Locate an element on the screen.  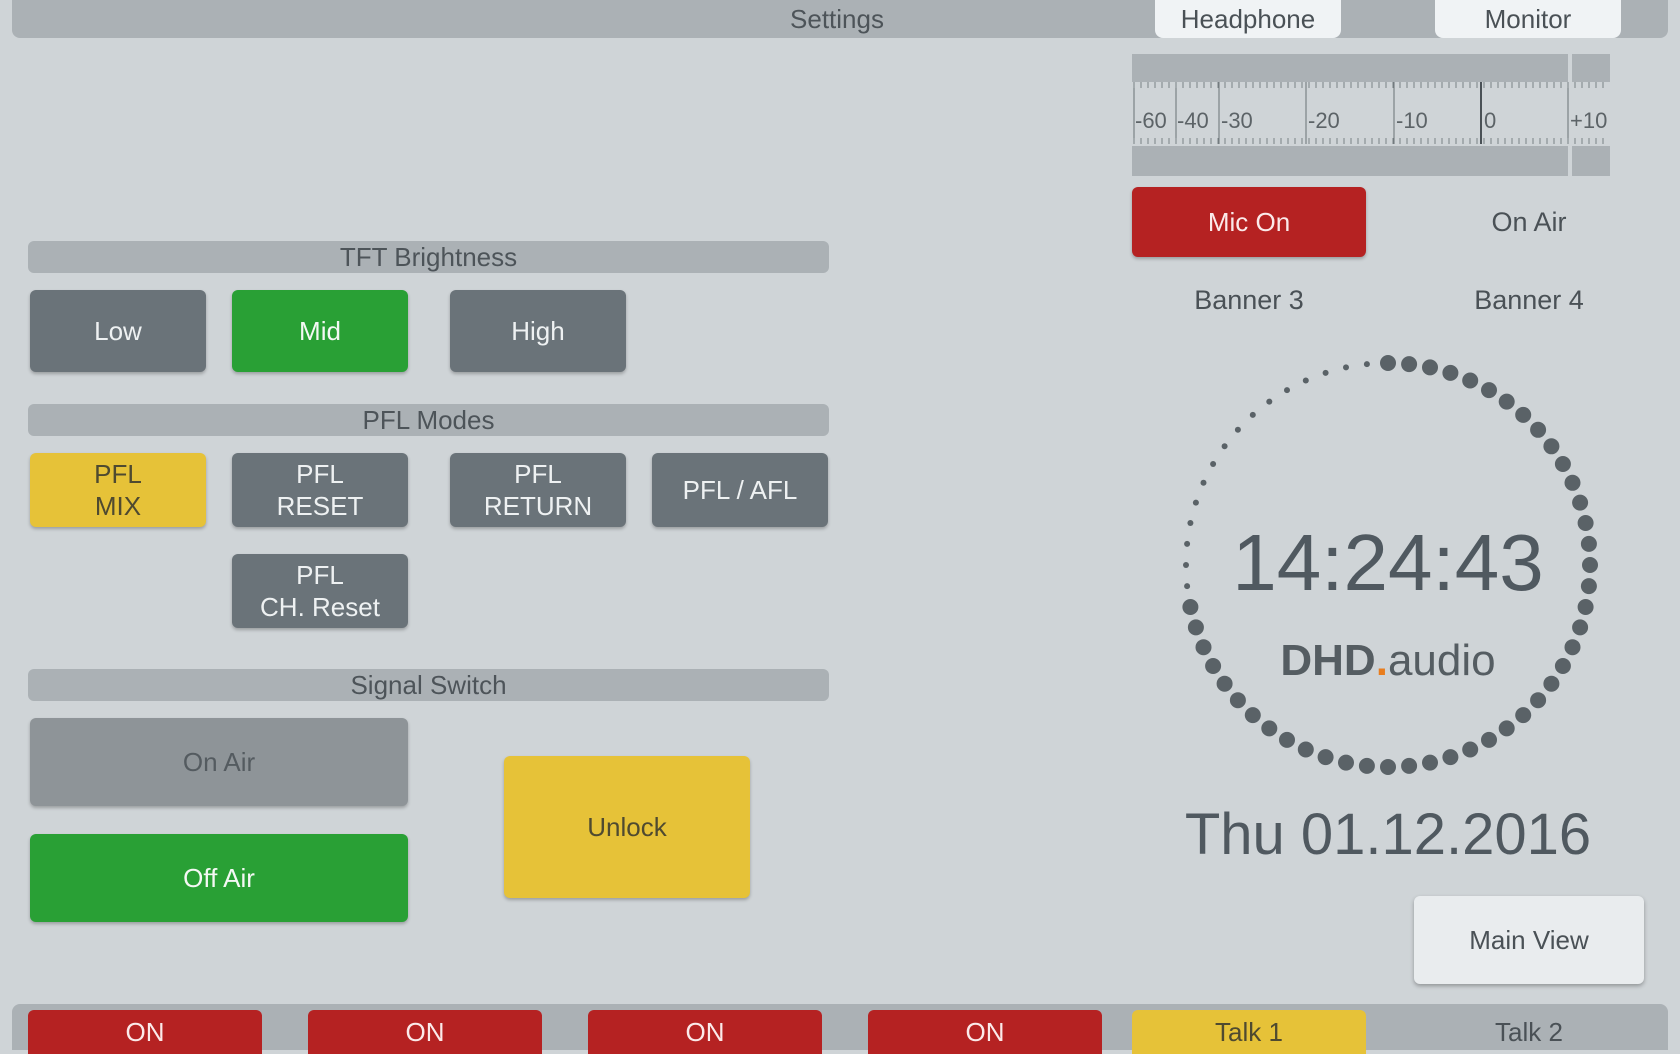
talk-2-button: Talk 2 is located at coordinates (1529, 1032).